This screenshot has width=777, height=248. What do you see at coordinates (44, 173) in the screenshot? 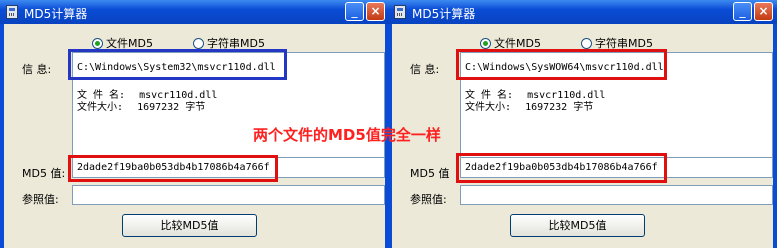
I see `md5-label: MD5 值:` at bounding box center [44, 173].